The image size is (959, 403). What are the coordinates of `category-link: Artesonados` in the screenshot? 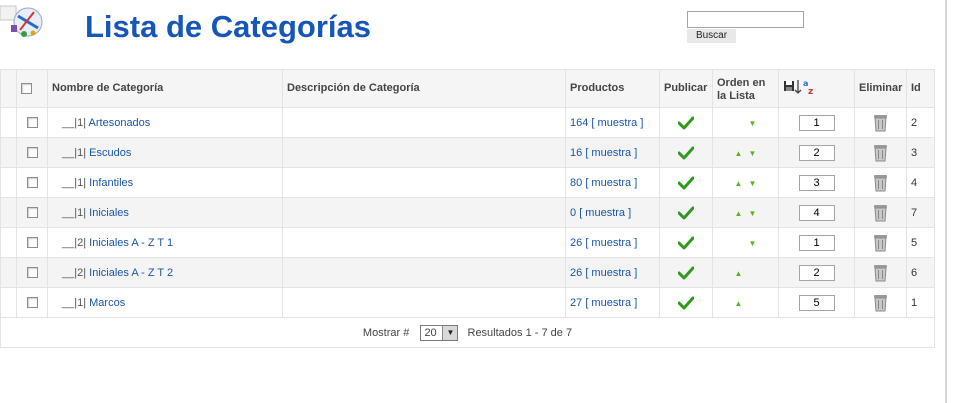 It's located at (120, 123).